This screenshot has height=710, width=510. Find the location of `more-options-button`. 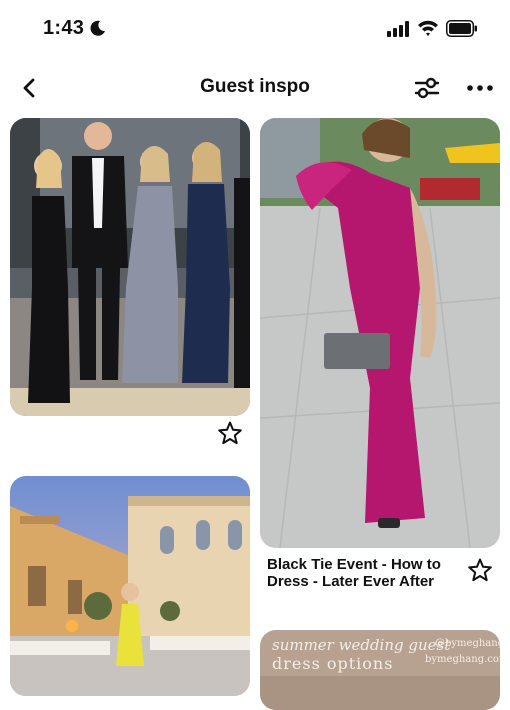

more-options-button is located at coordinates (480, 88).